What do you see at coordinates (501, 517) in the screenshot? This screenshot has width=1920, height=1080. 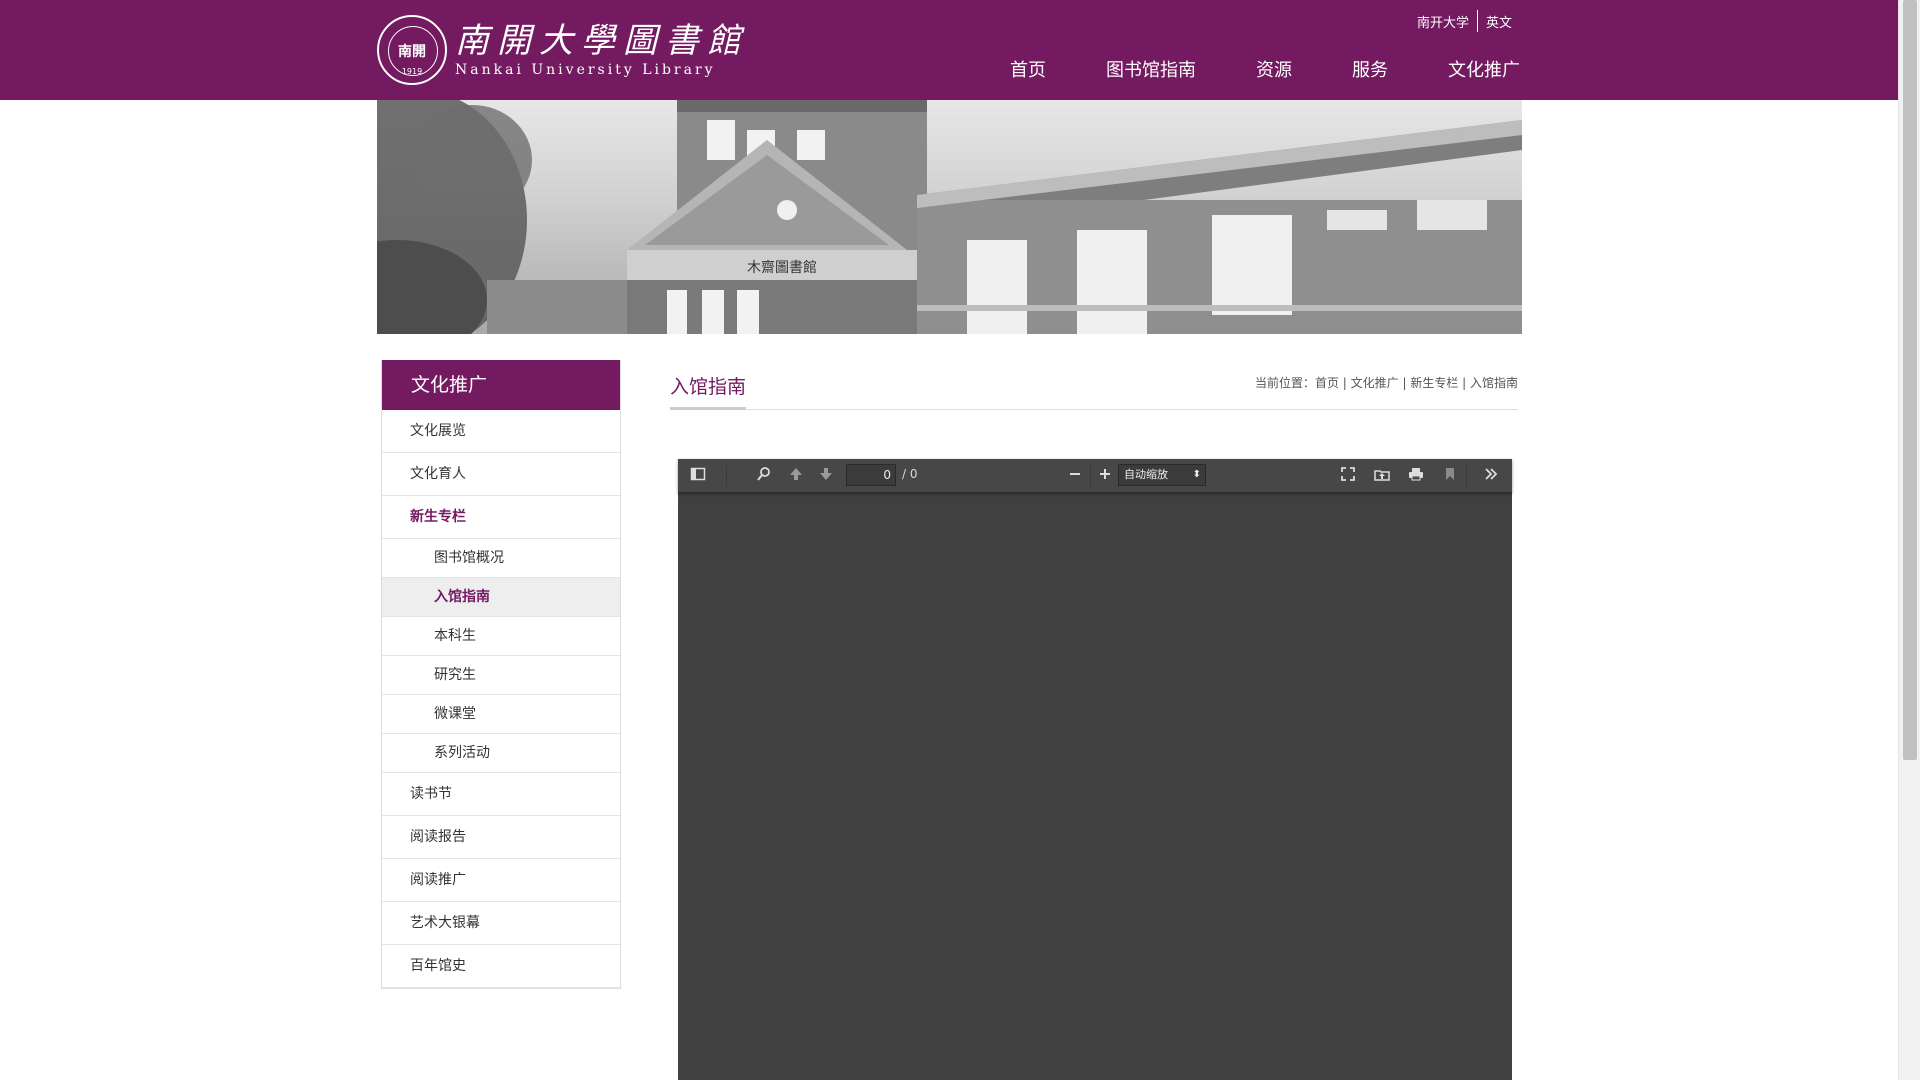 I see `sidebar-item-freshman-column: 新生专栏` at bounding box center [501, 517].